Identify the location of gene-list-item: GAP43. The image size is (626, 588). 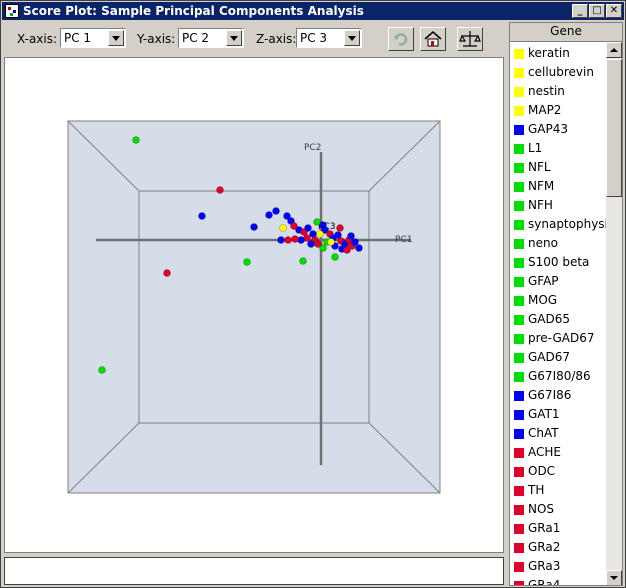
(559, 129).